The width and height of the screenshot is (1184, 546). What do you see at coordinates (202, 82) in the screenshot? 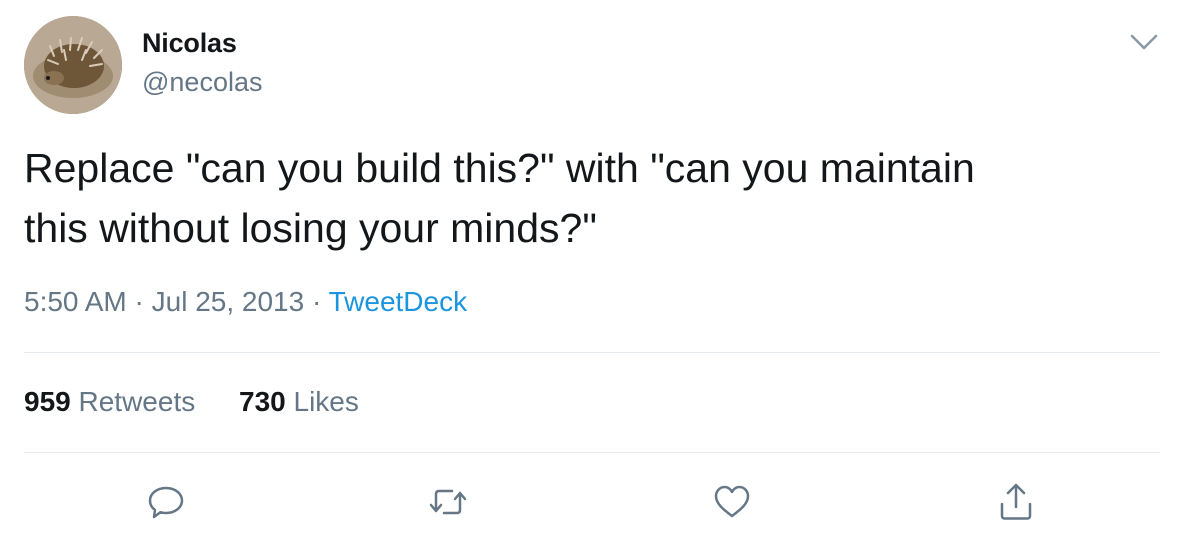
I see `author-handle: @necolas` at bounding box center [202, 82].